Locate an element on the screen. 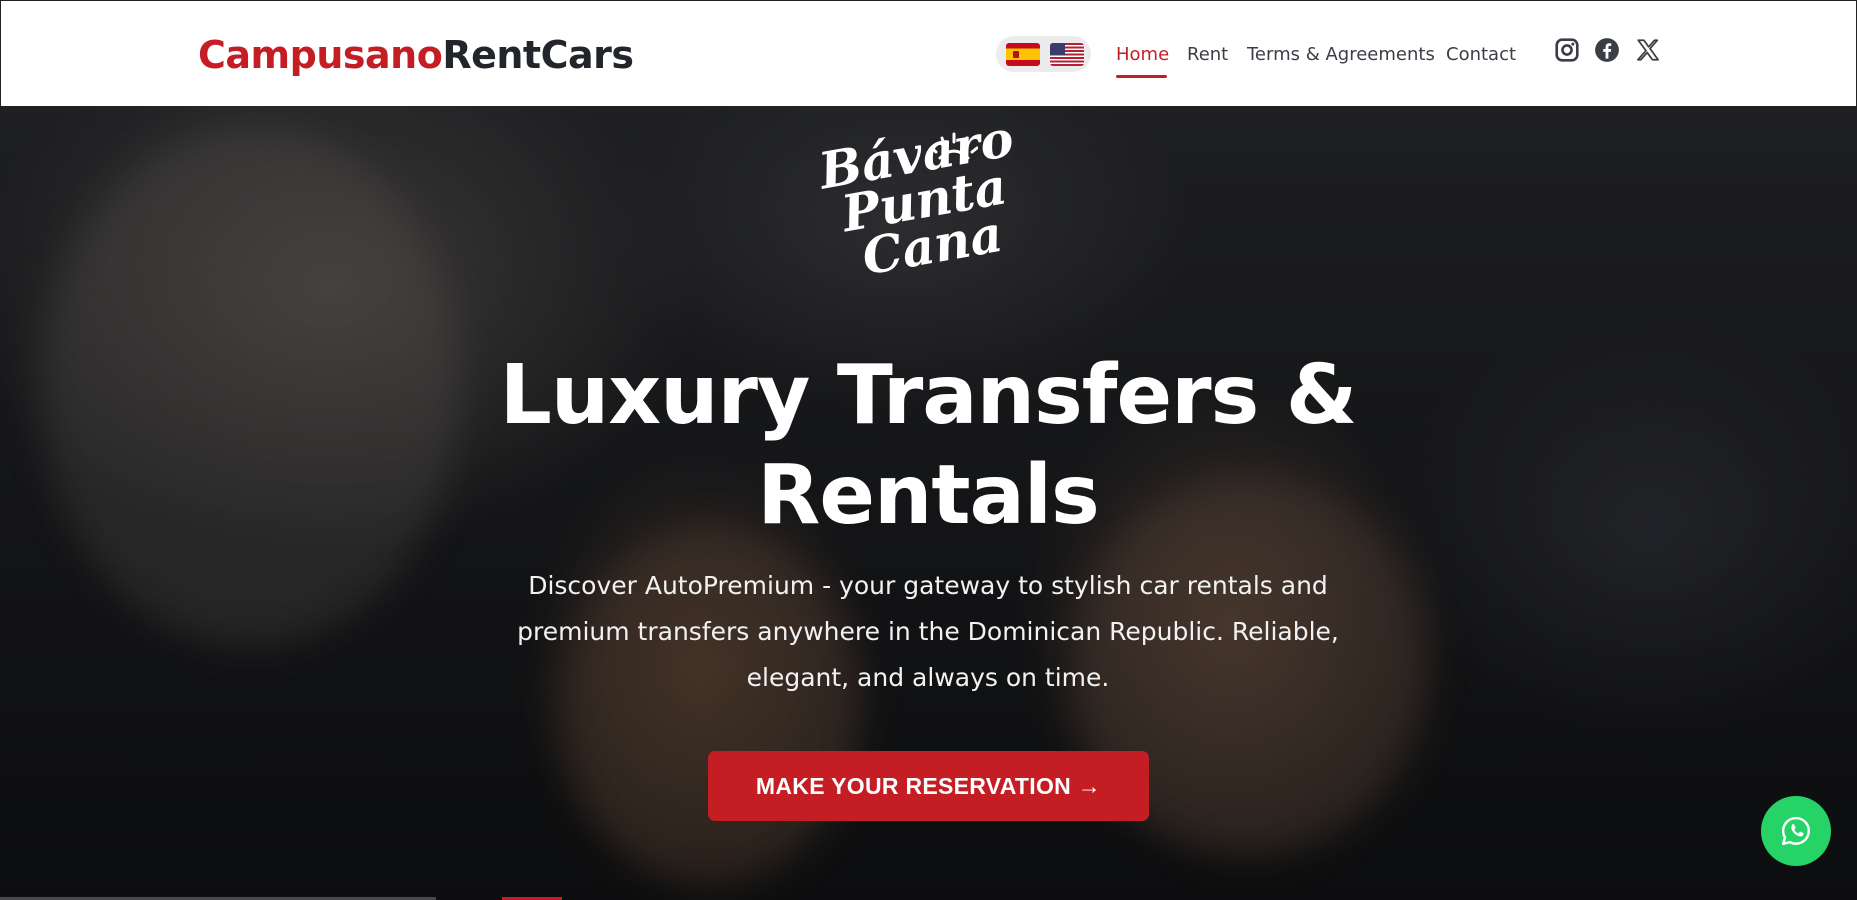 Image resolution: width=1857 pixels, height=900 pixels. spanish-flag-icon is located at coordinates (1023, 54).